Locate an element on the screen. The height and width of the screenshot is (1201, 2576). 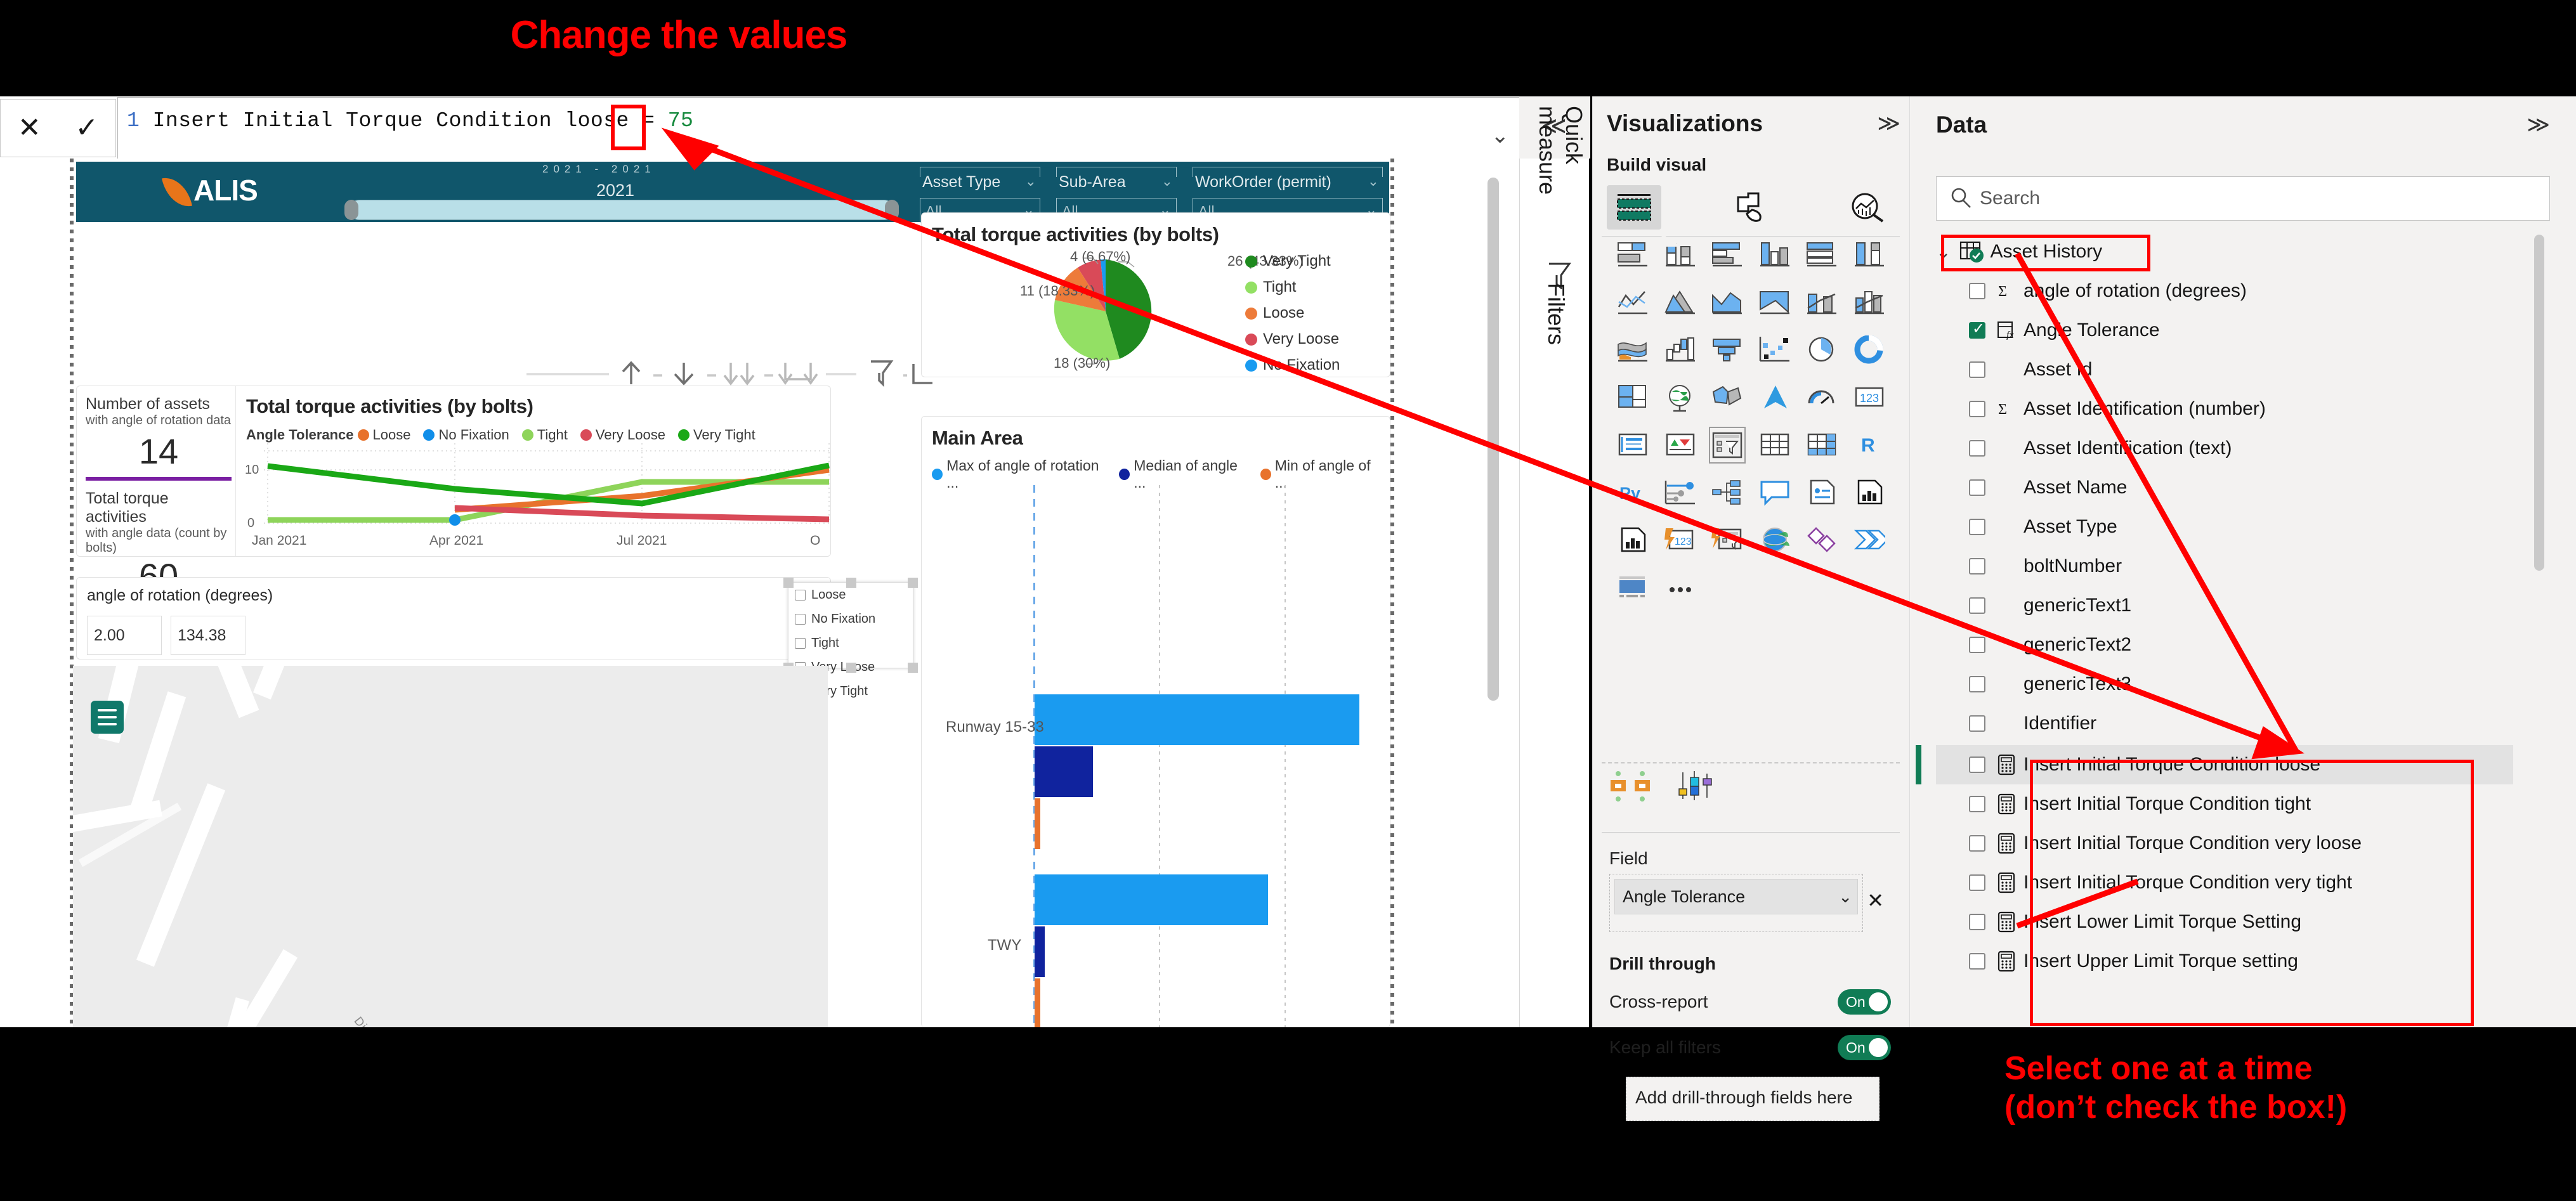
stacked-bar-chart-icon is located at coordinates (1632, 255).